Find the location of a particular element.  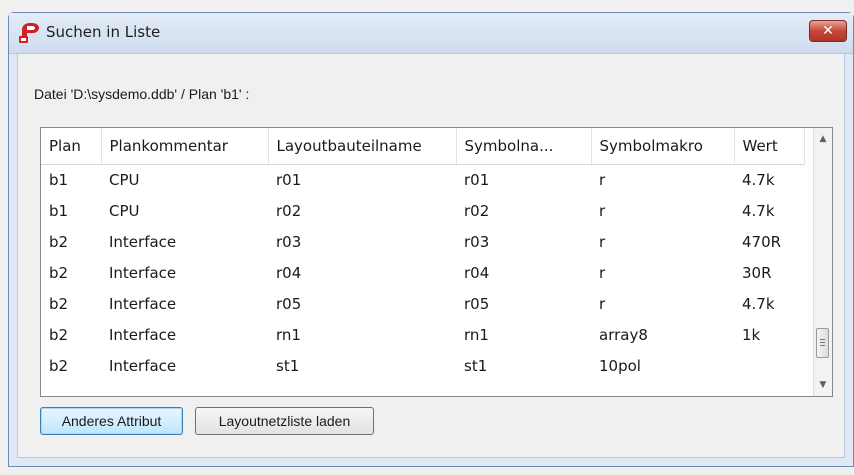

app-logo-icon is located at coordinates (29, 33).